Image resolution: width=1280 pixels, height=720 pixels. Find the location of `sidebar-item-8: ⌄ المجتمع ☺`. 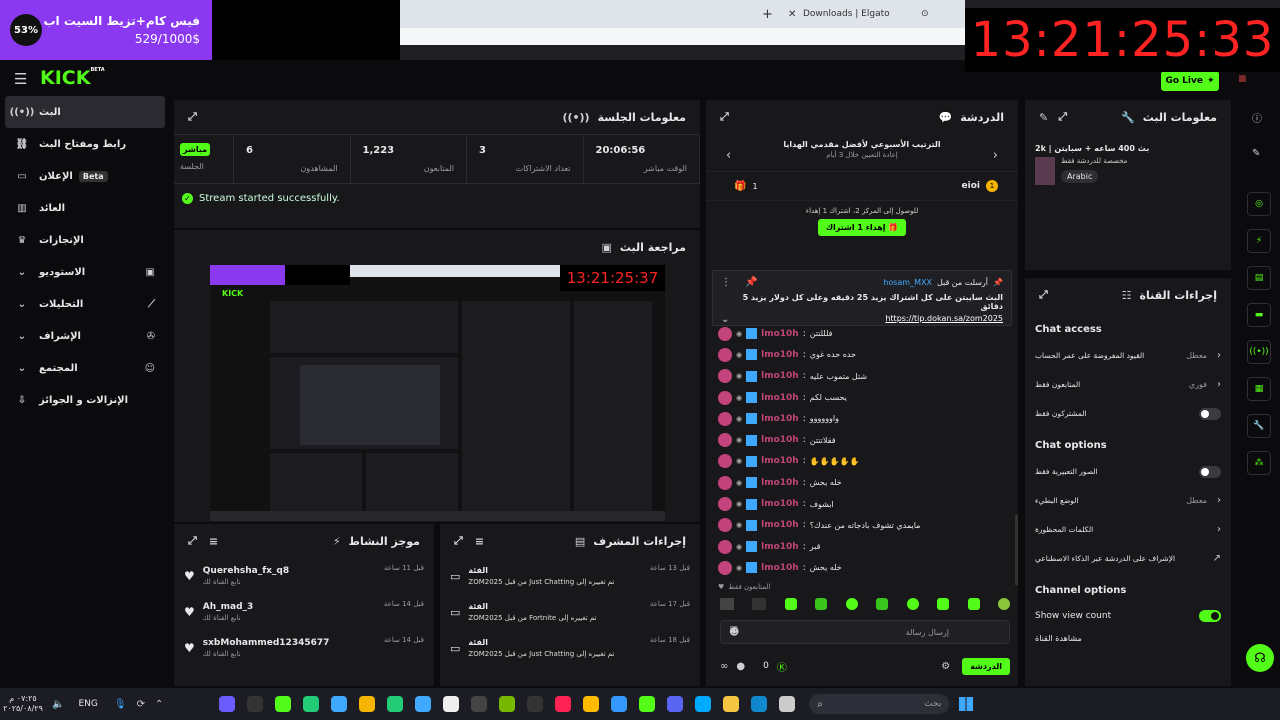

sidebar-item-8: ⌄ المجتمع ☺ is located at coordinates (85, 368).